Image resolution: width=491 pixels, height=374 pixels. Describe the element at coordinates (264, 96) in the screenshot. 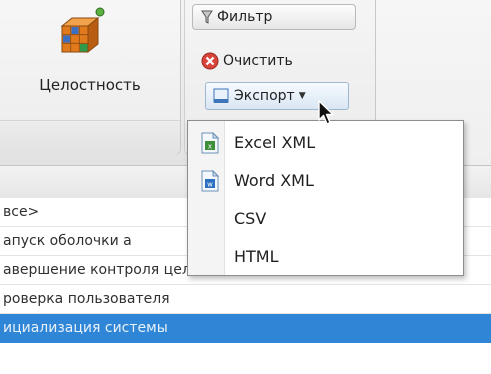

I see `export-button-label: Экспорт` at that location.